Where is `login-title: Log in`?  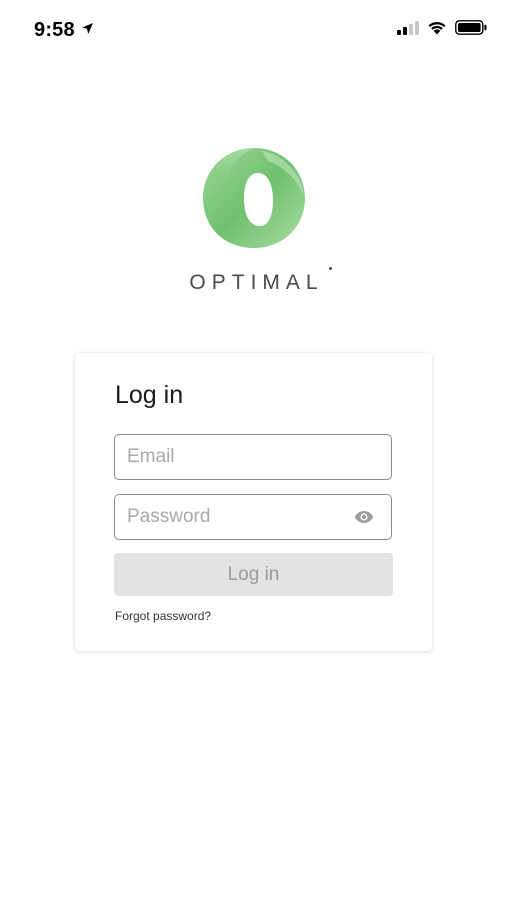
login-title: Log in is located at coordinates (149, 395).